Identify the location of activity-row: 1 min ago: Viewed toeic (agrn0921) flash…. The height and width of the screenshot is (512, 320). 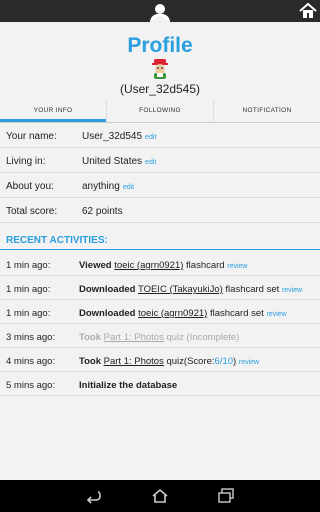
(160, 264).